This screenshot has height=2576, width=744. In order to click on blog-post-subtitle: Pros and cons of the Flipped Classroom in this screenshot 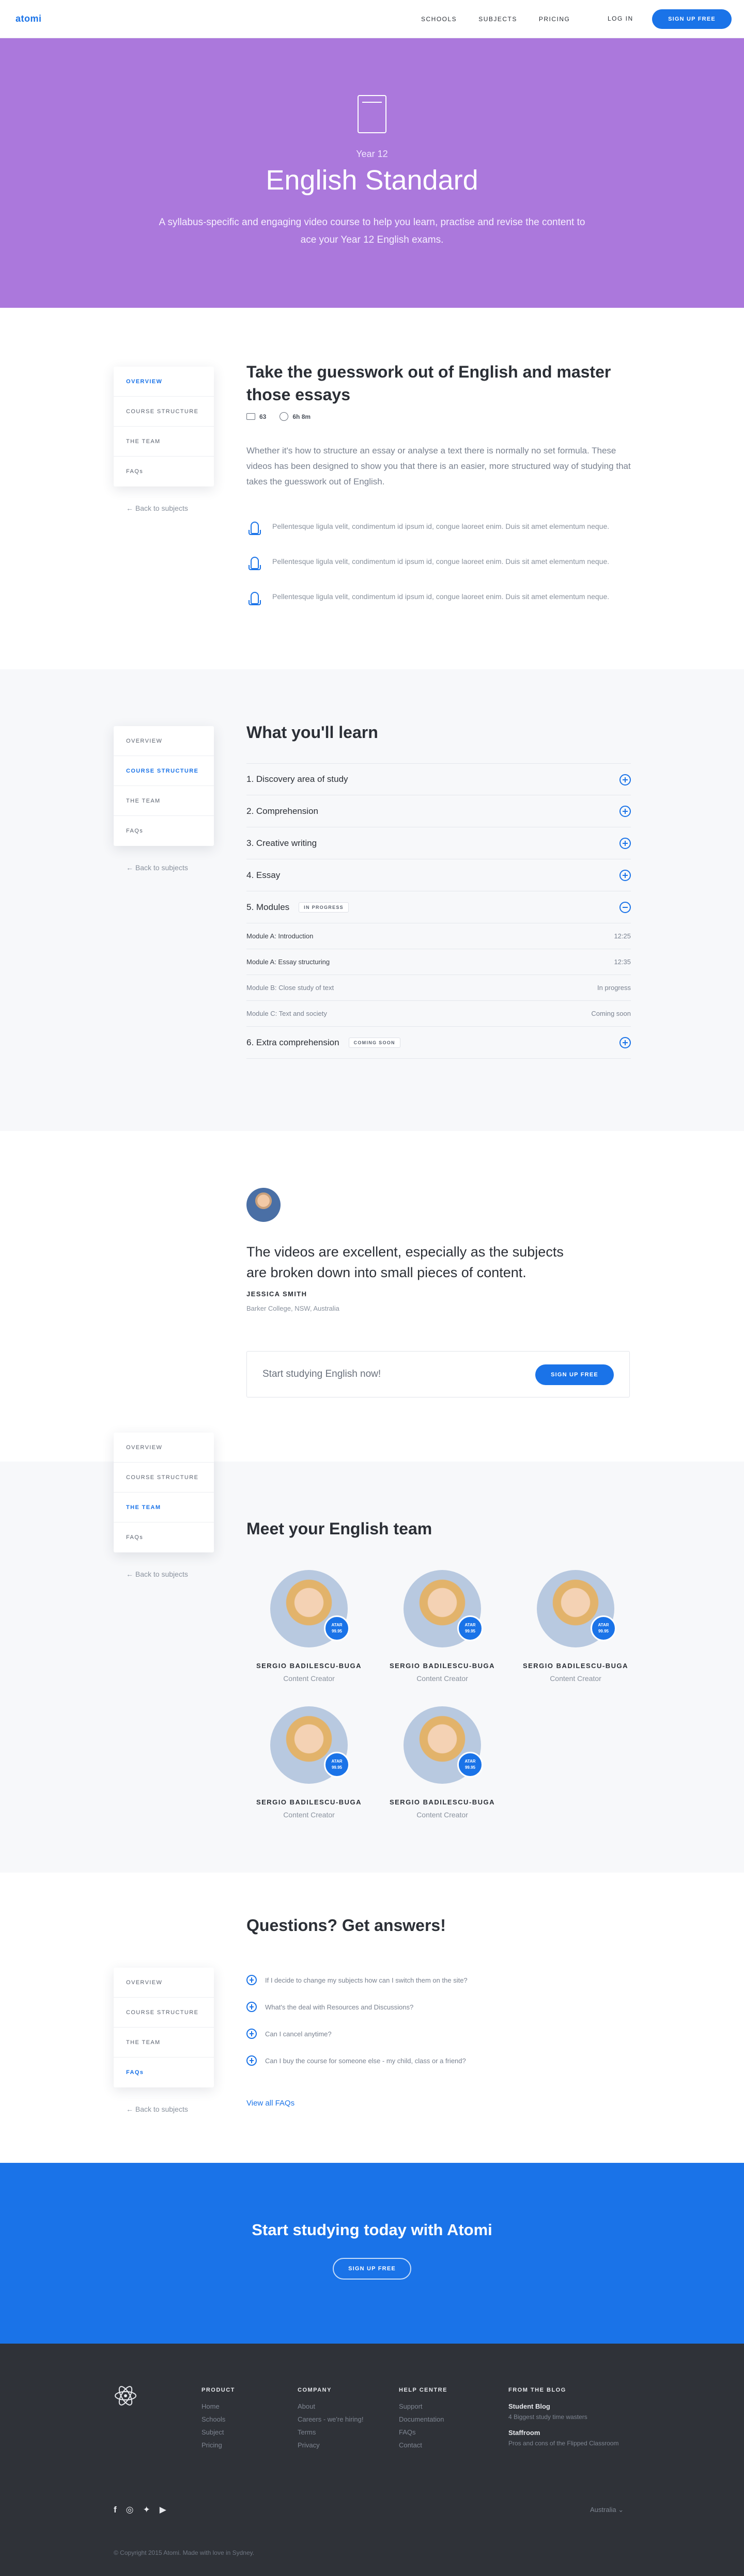, I will do `click(563, 2444)`.